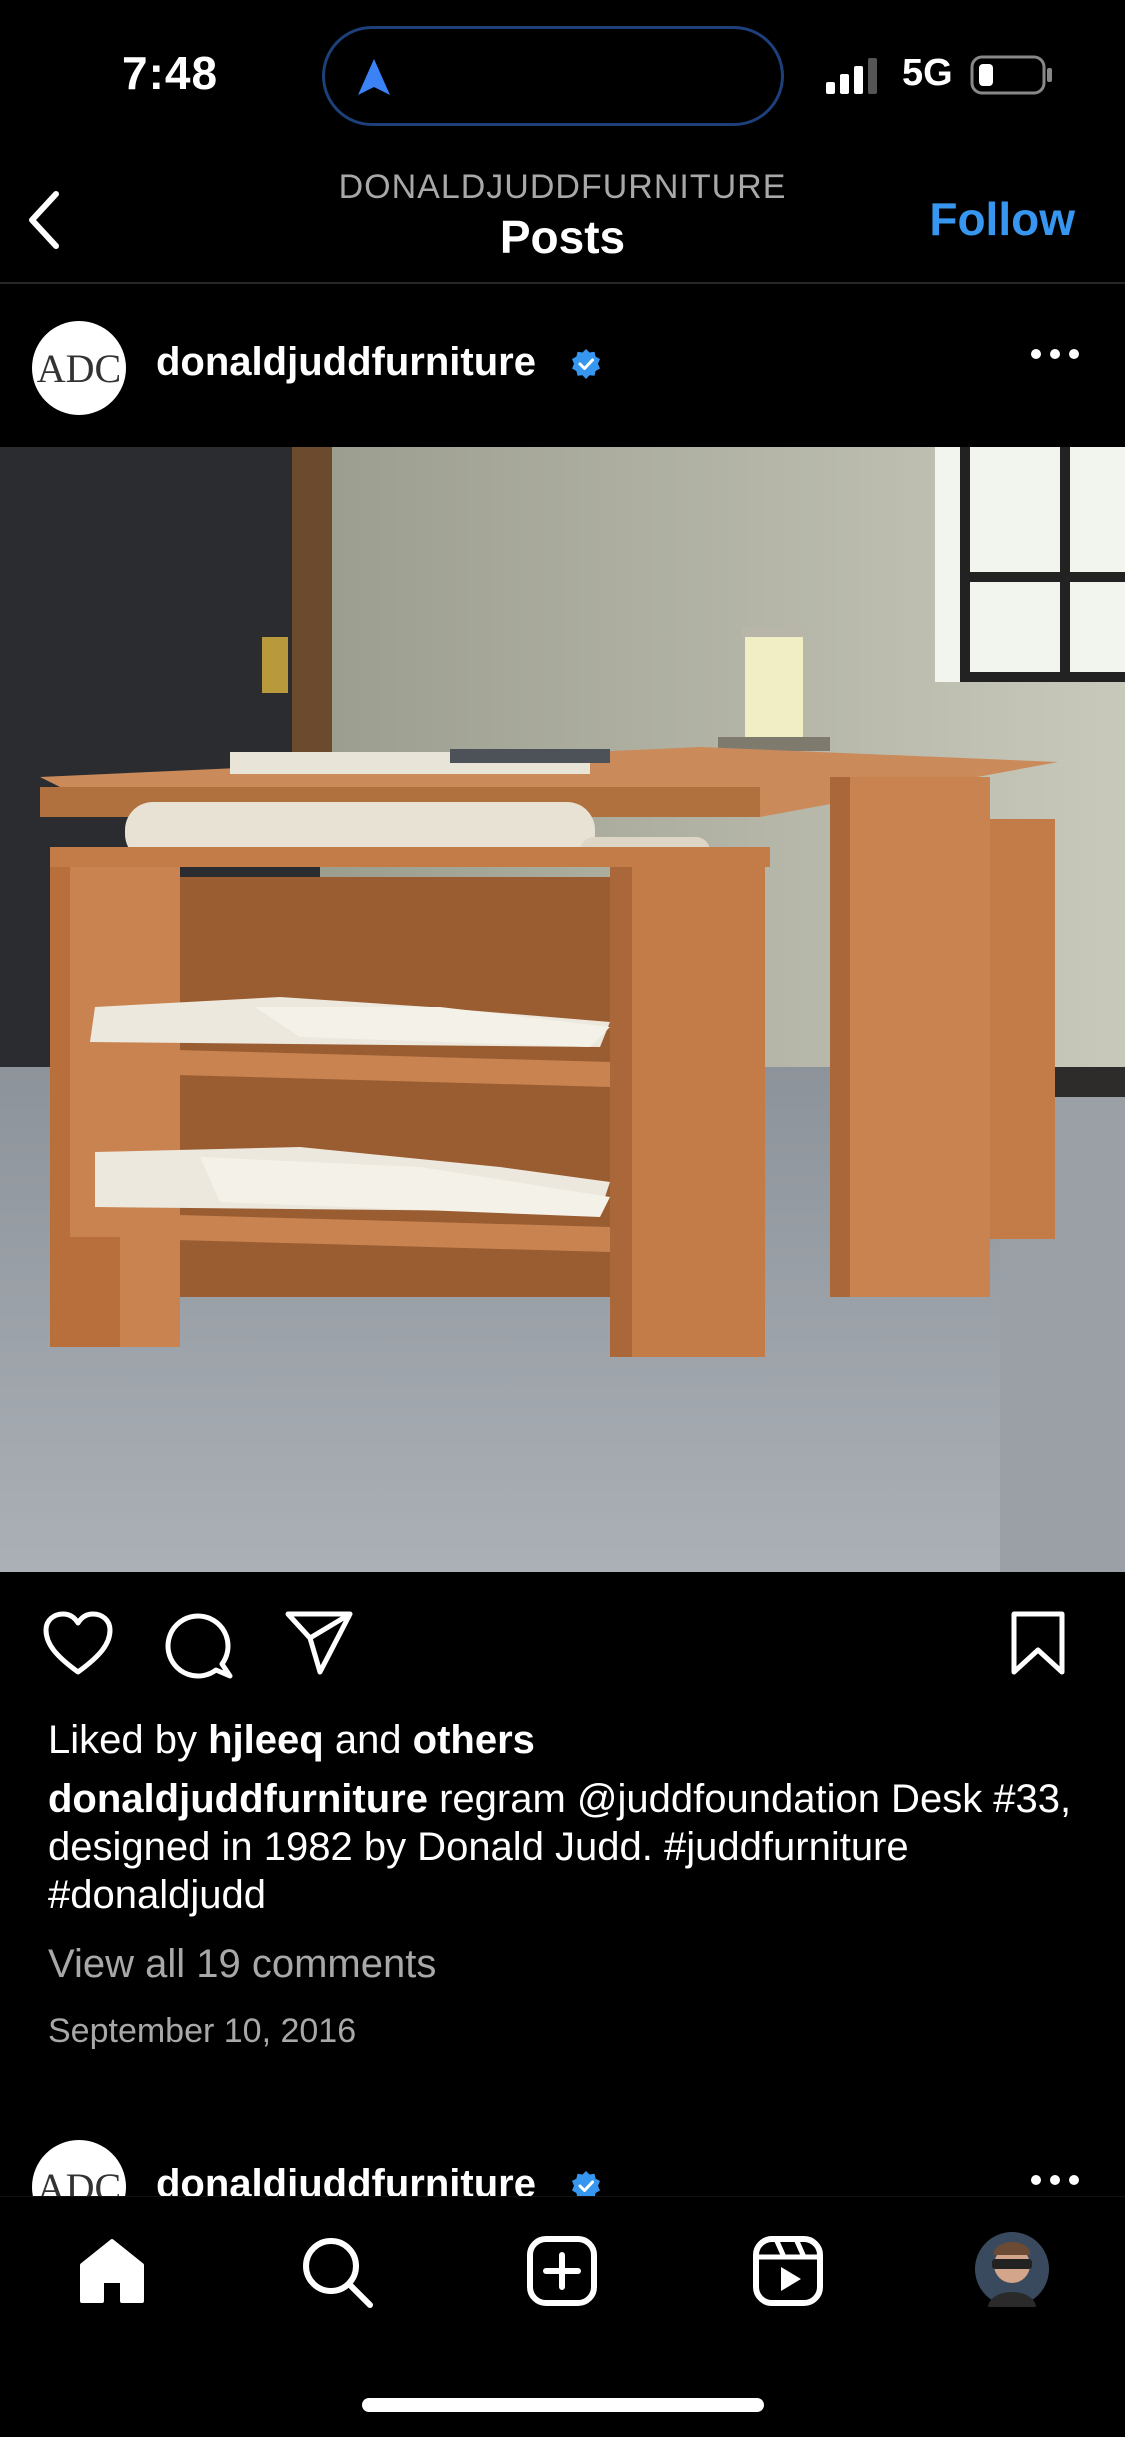 This screenshot has width=1125, height=2437. I want to click on likes-line: Liked by hjleeq and others, so click(291, 1740).